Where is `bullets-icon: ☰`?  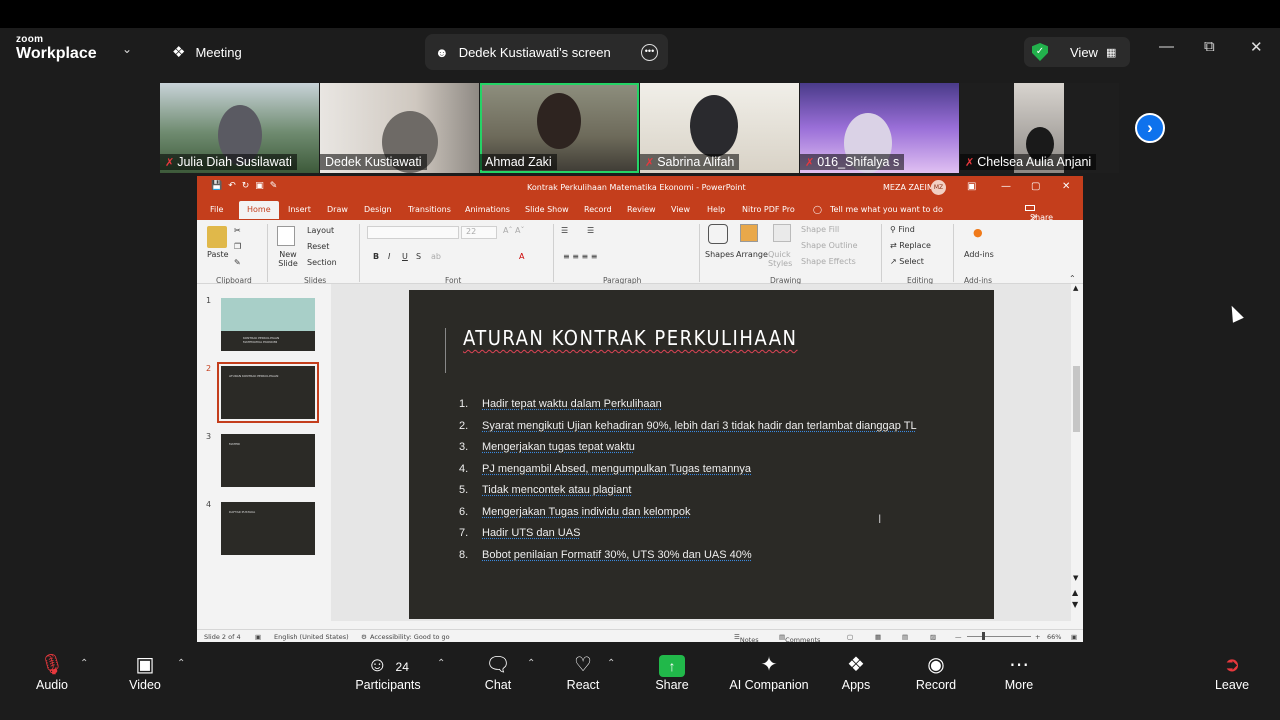
bullets-icon: ☰ is located at coordinates (564, 230).